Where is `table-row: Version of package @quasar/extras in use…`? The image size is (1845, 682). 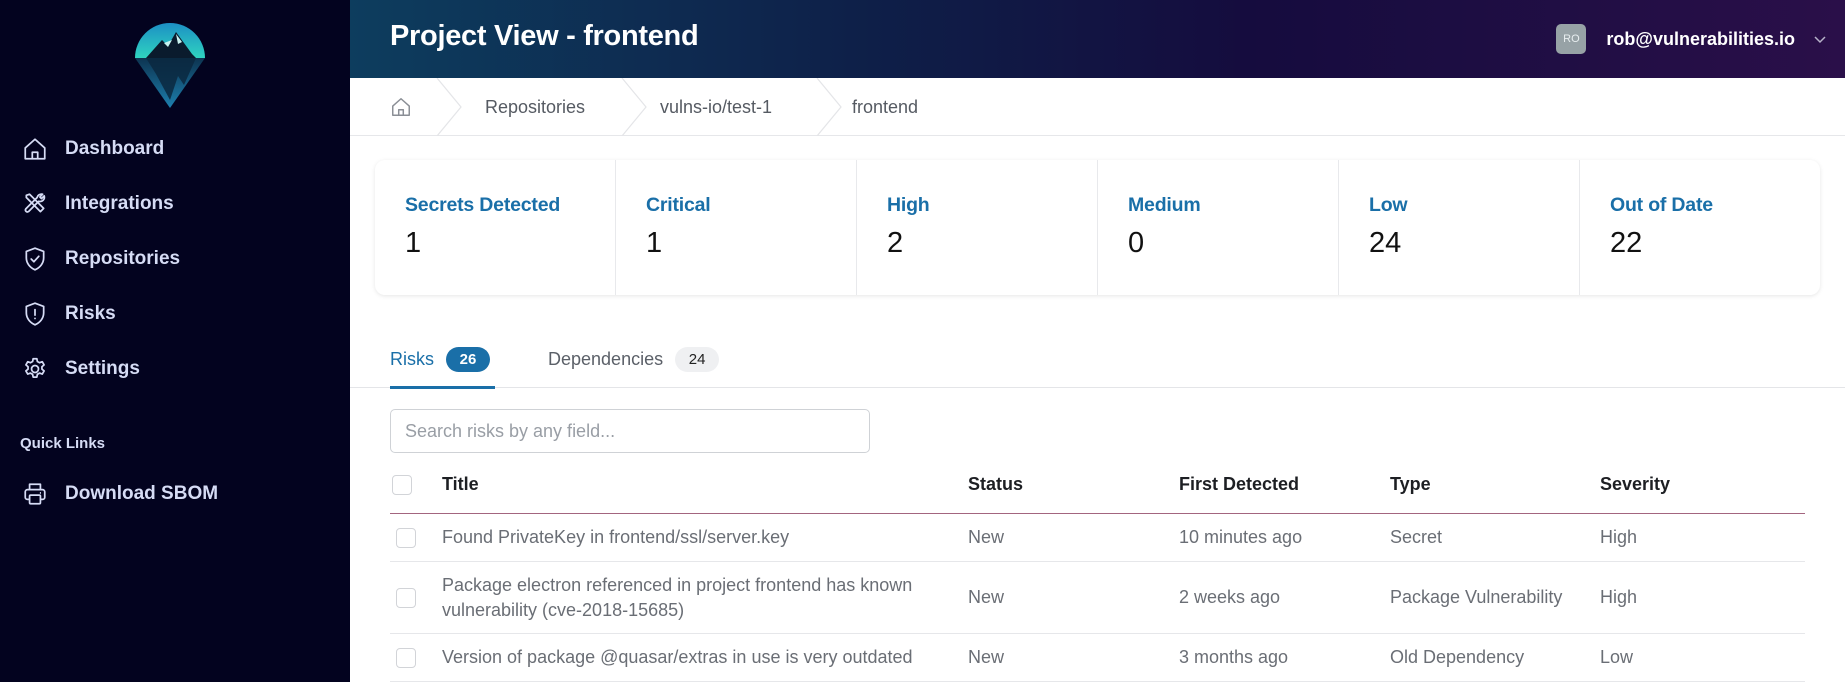
table-row: Version of package @quasar/extras in use… is located at coordinates (1097, 658).